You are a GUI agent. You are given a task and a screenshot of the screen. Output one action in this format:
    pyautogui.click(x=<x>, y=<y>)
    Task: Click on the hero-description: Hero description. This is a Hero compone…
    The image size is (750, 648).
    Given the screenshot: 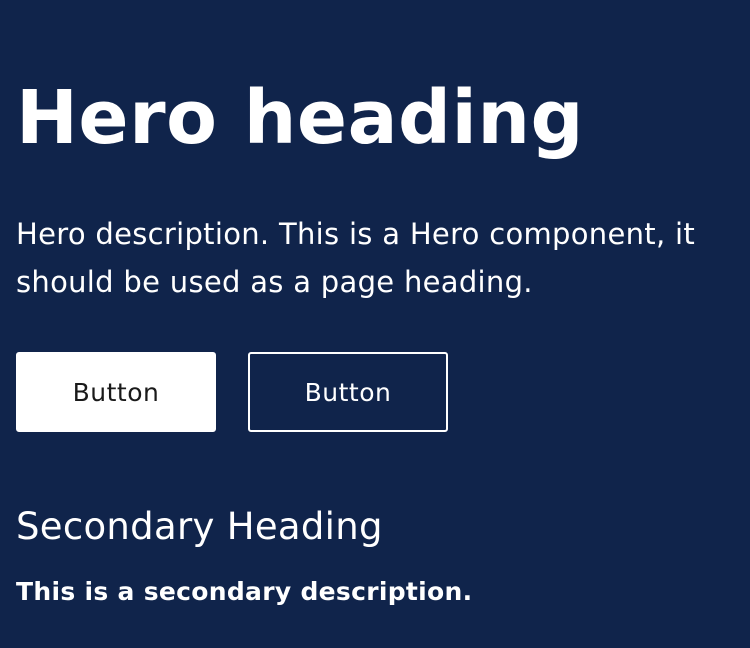 What is the action you would take?
    pyautogui.click(x=356, y=258)
    